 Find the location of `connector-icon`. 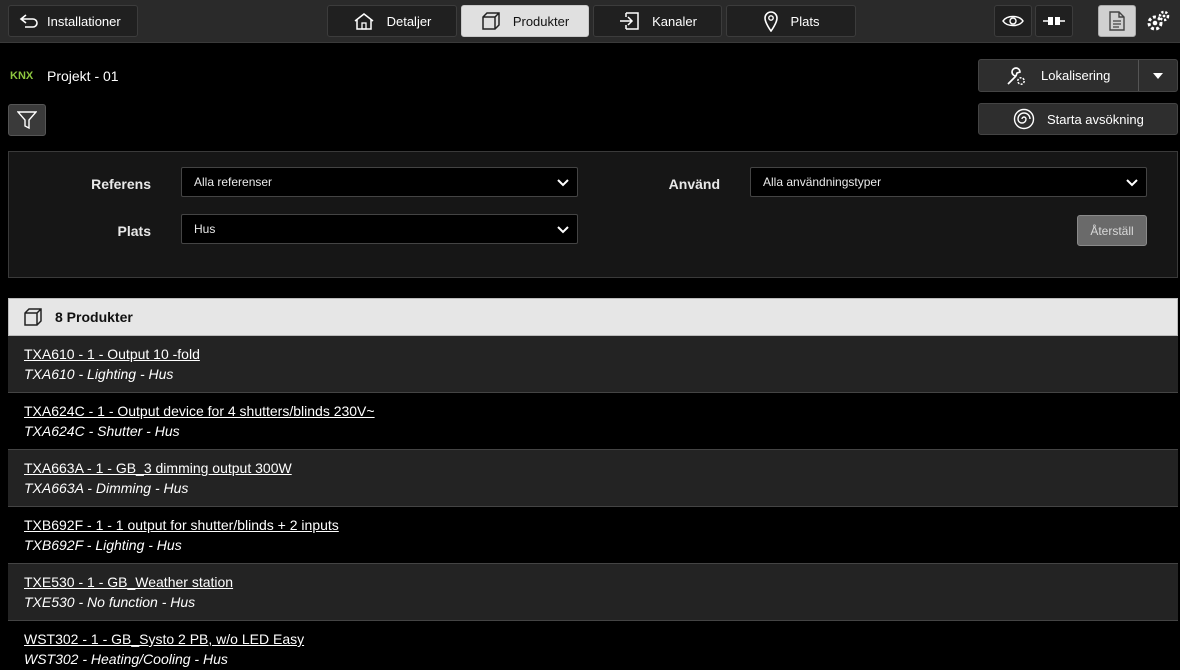

connector-icon is located at coordinates (1054, 21).